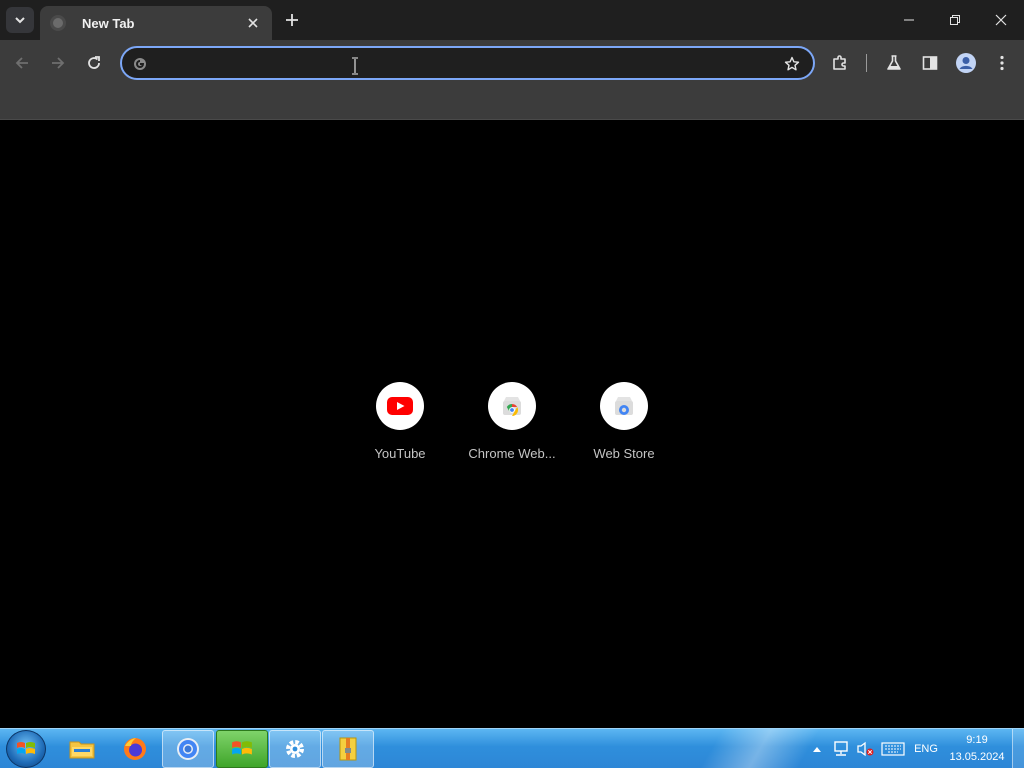  I want to click on new-tab-button, so click(292, 20).